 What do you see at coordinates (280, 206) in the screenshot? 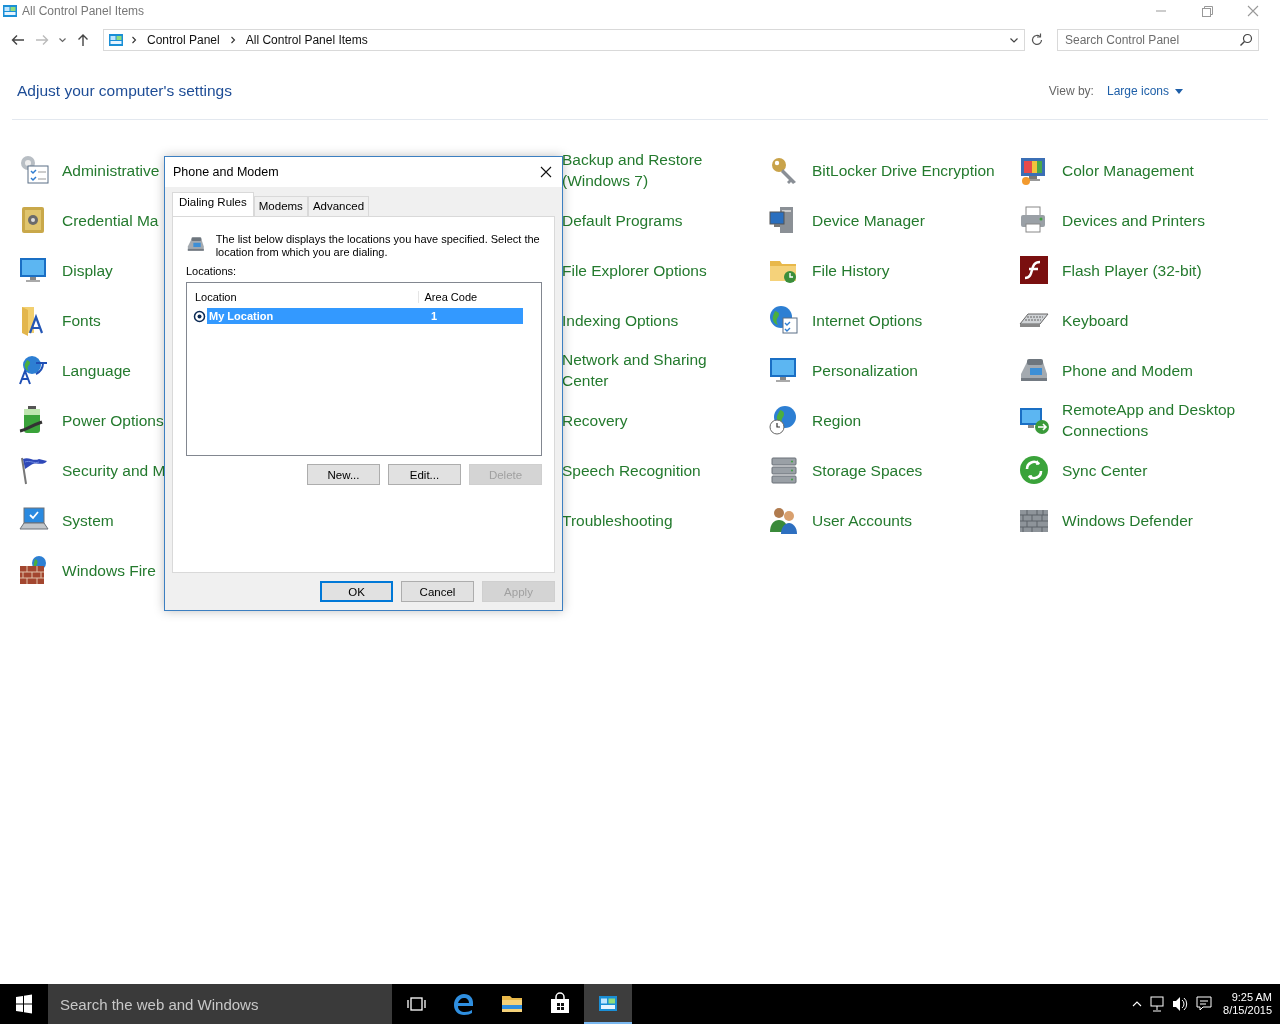
I see `tab: Modems` at bounding box center [280, 206].